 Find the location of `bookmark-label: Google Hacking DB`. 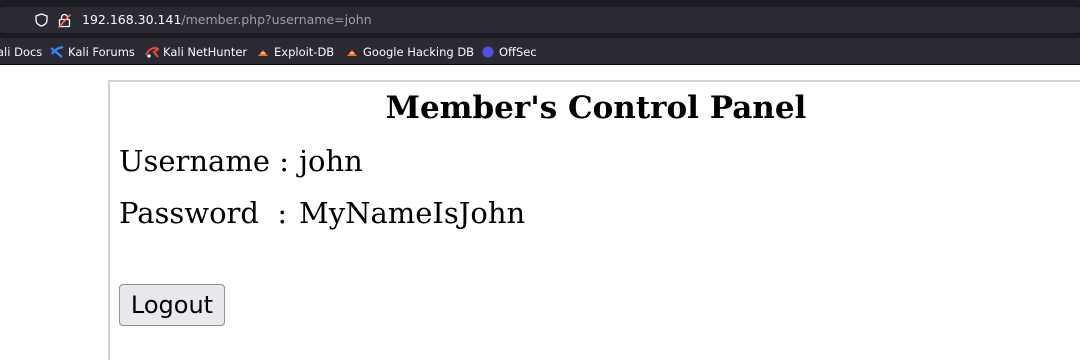

bookmark-label: Google Hacking DB is located at coordinates (419, 51).